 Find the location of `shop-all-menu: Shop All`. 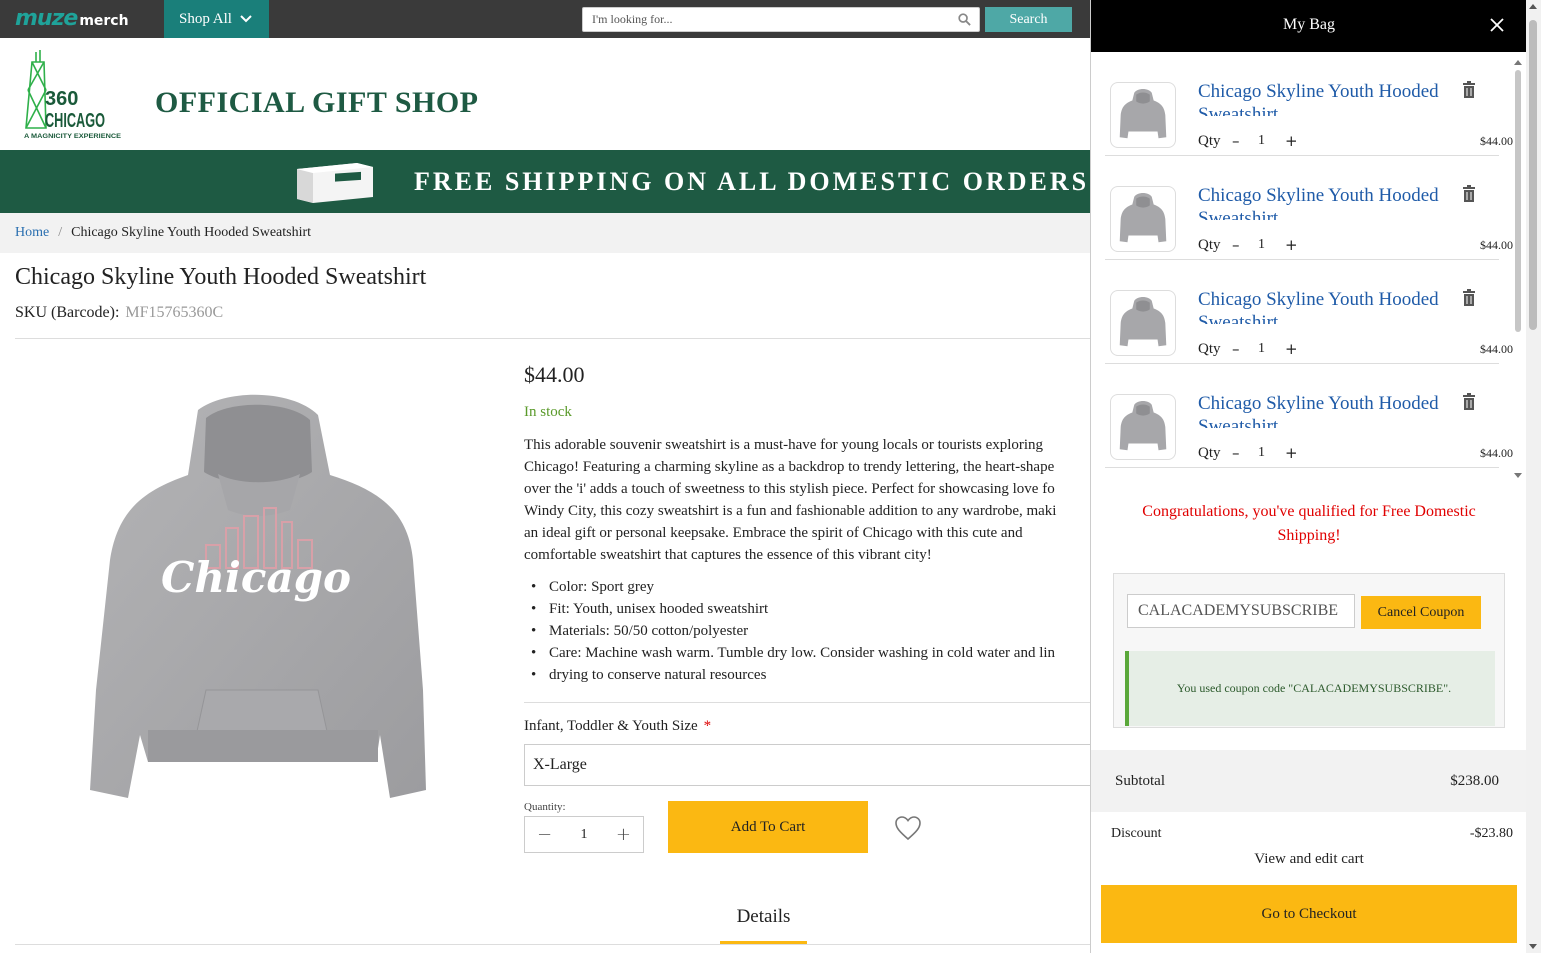

shop-all-menu: Shop All is located at coordinates (216, 19).